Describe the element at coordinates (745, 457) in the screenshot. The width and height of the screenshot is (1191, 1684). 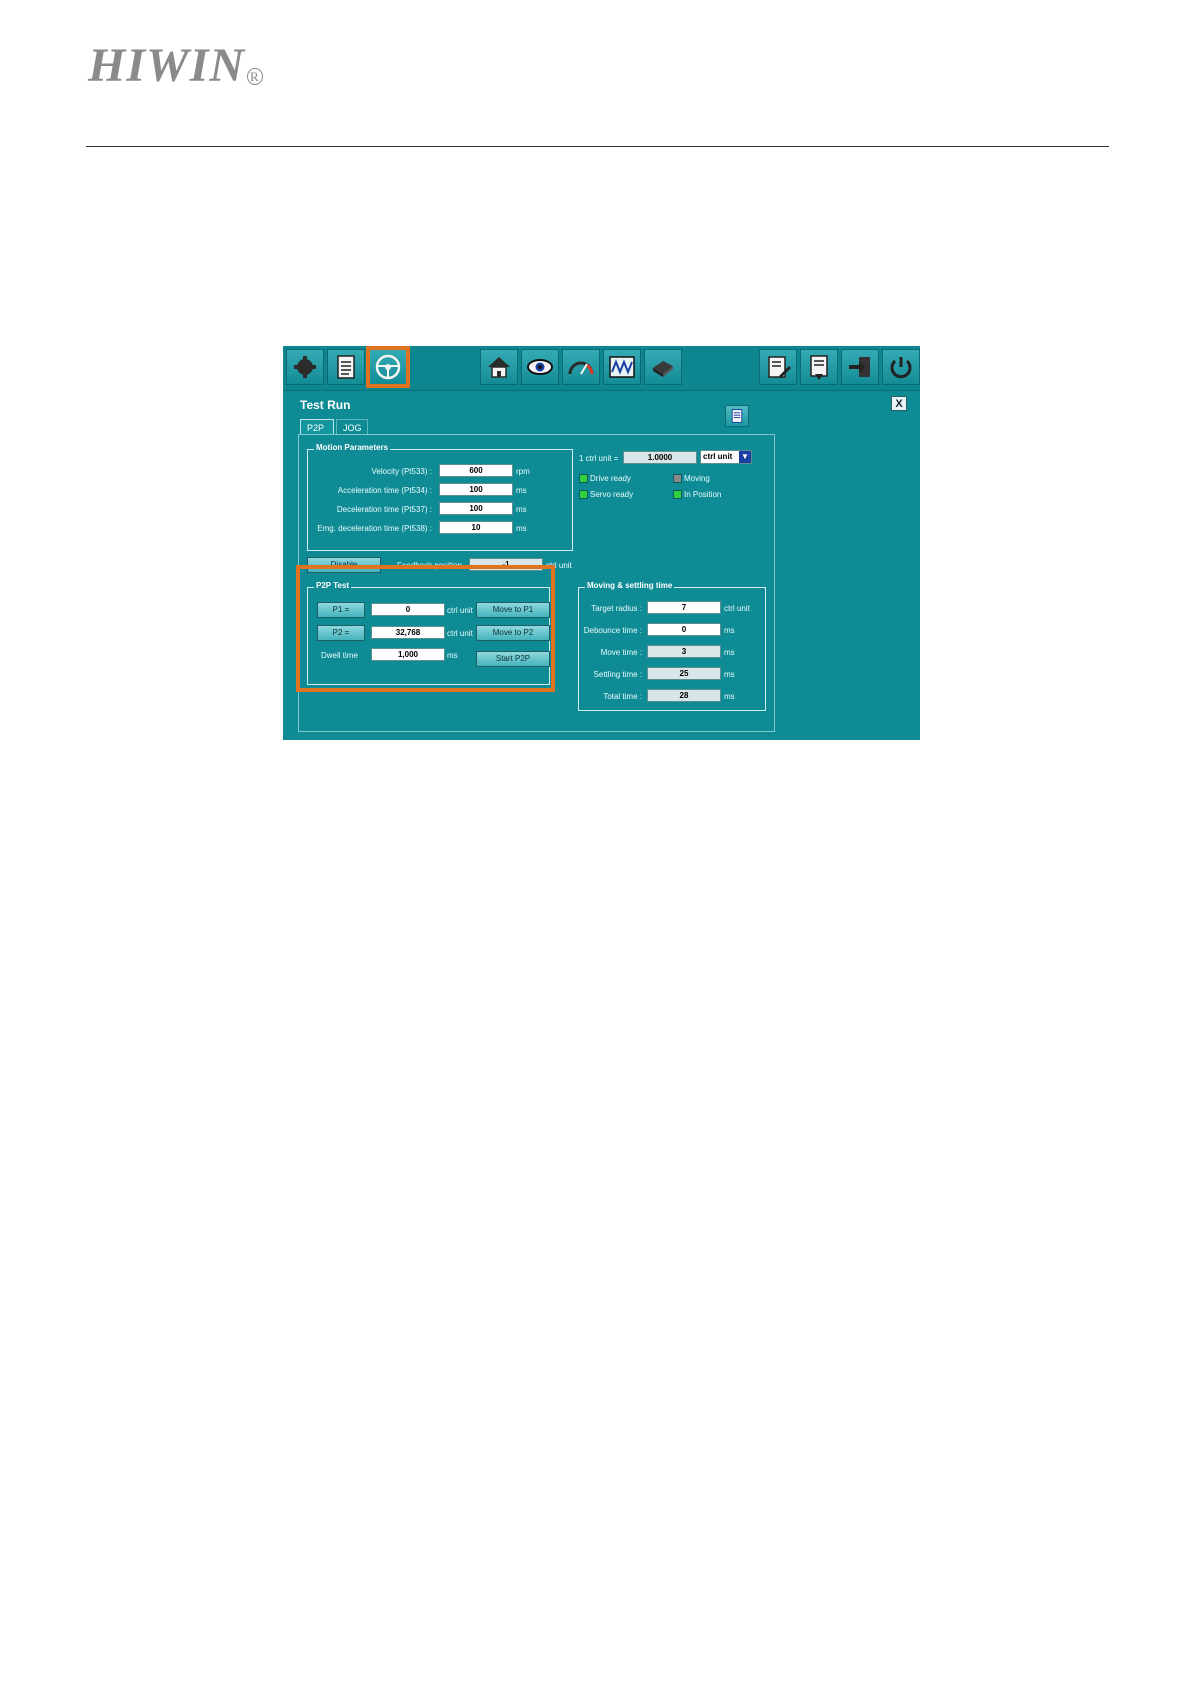
I see `chevron-down-icon: ▼` at that location.